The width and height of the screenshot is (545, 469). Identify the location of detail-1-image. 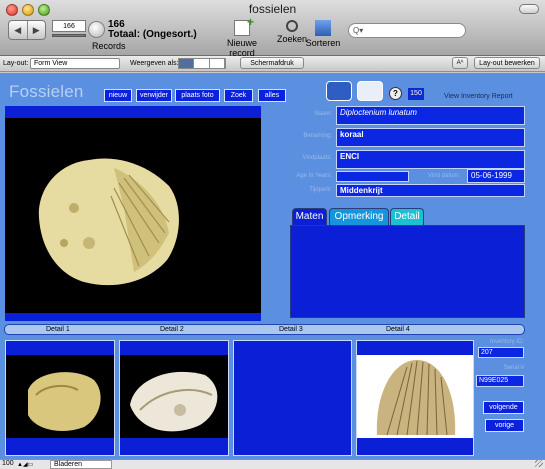
(60, 396).